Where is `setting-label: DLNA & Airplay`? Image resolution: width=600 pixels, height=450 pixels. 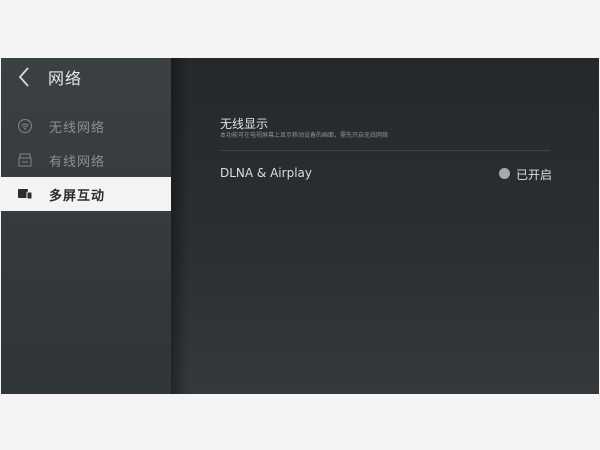 setting-label: DLNA & Airplay is located at coordinates (266, 173).